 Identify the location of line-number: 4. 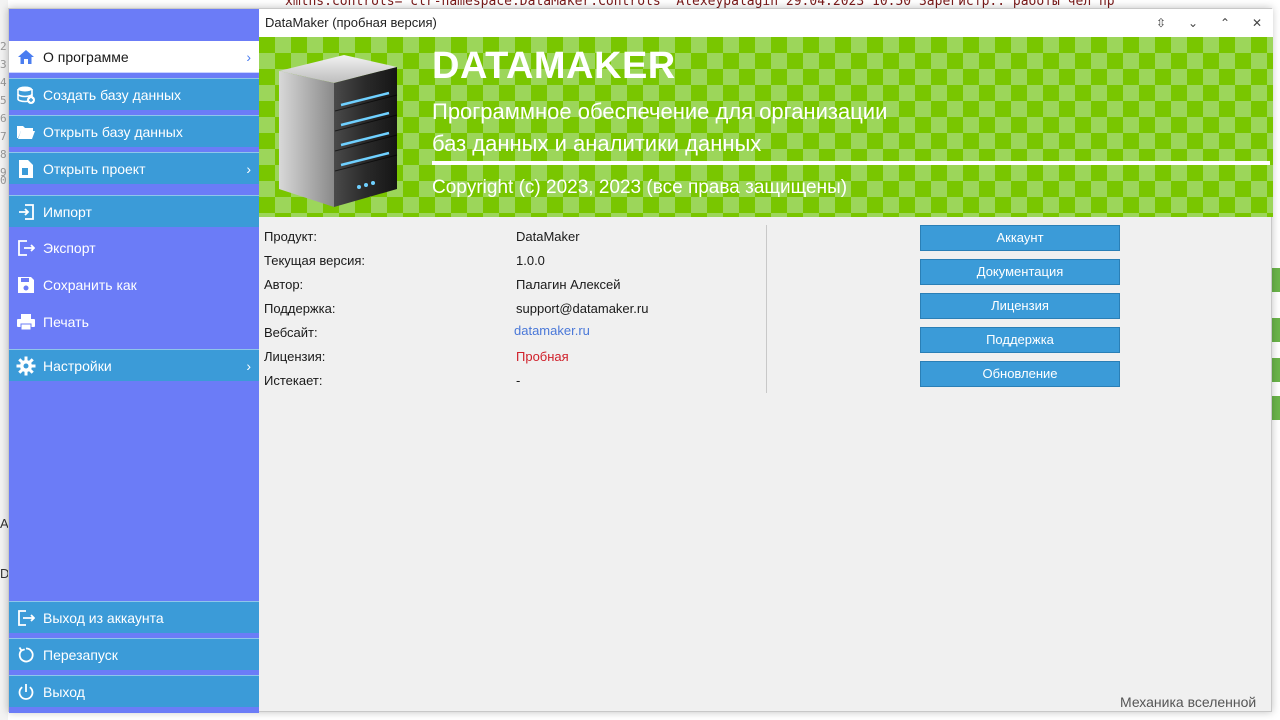
(3, 82).